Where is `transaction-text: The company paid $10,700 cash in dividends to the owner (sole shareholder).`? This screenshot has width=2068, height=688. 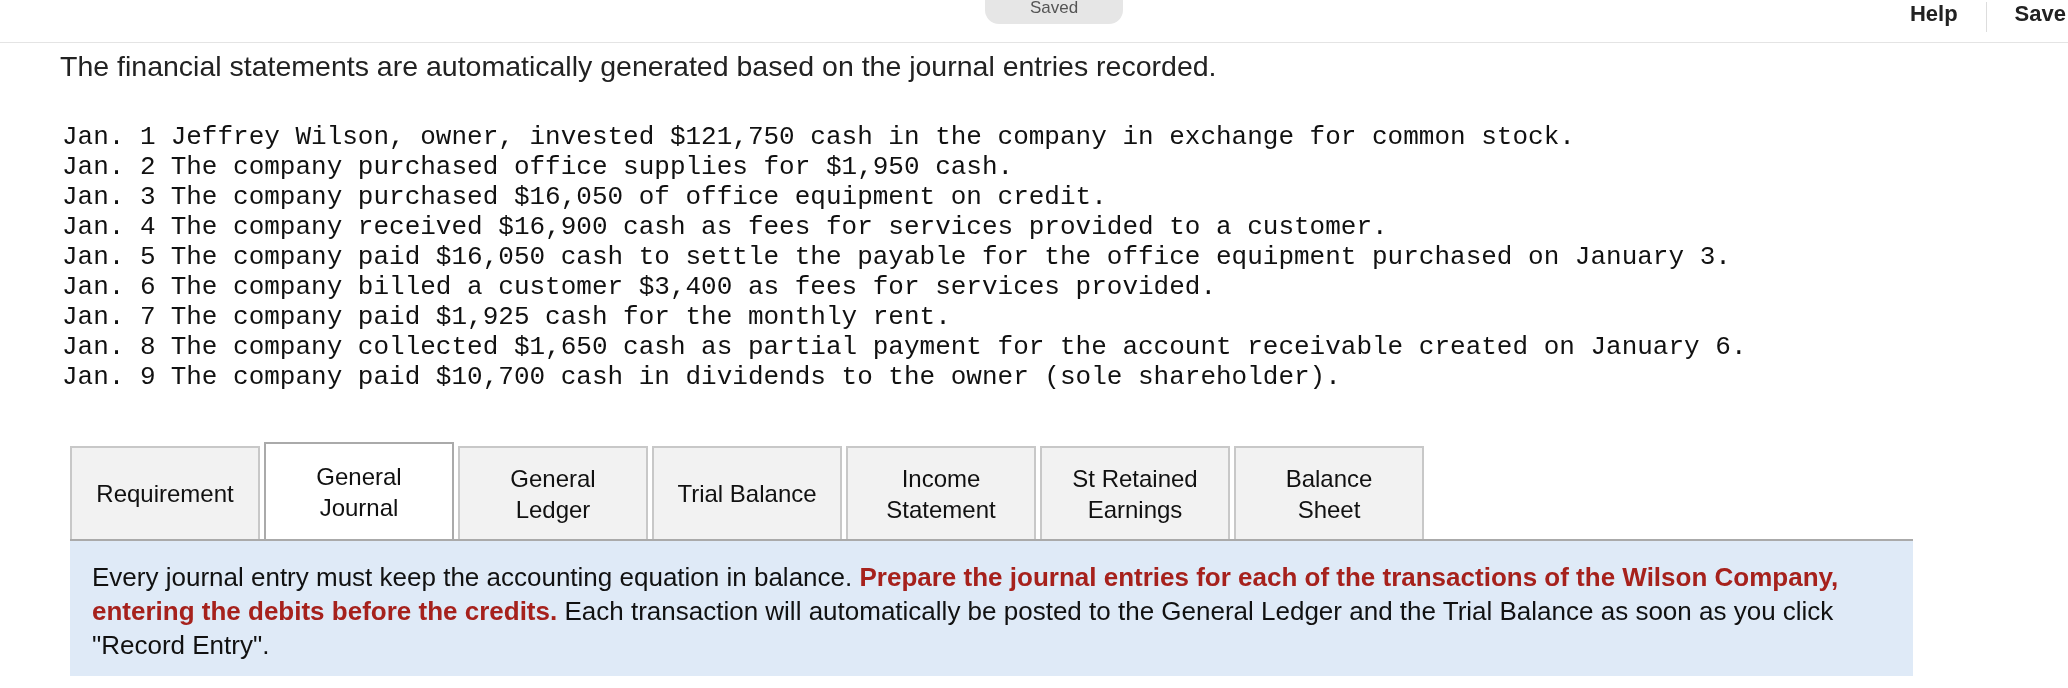
transaction-text: The company paid $10,700 cash in dividends to the owner (sole shareholder). is located at coordinates (755, 377).